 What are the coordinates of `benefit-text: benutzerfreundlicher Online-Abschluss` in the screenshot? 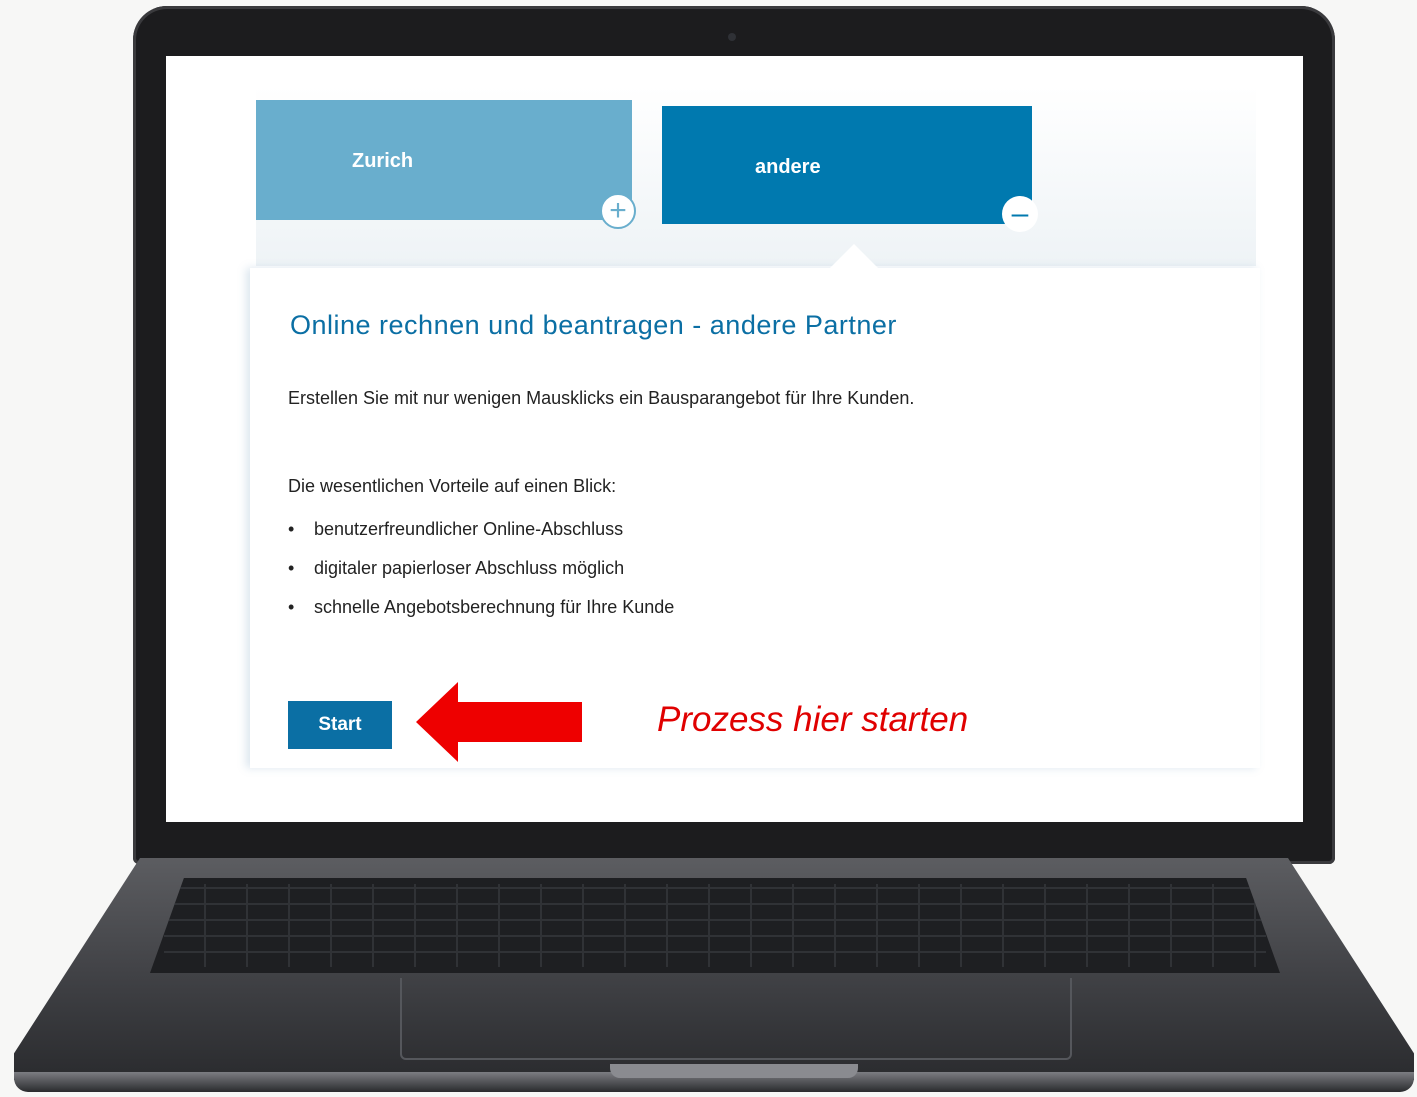 It's located at (469, 529).